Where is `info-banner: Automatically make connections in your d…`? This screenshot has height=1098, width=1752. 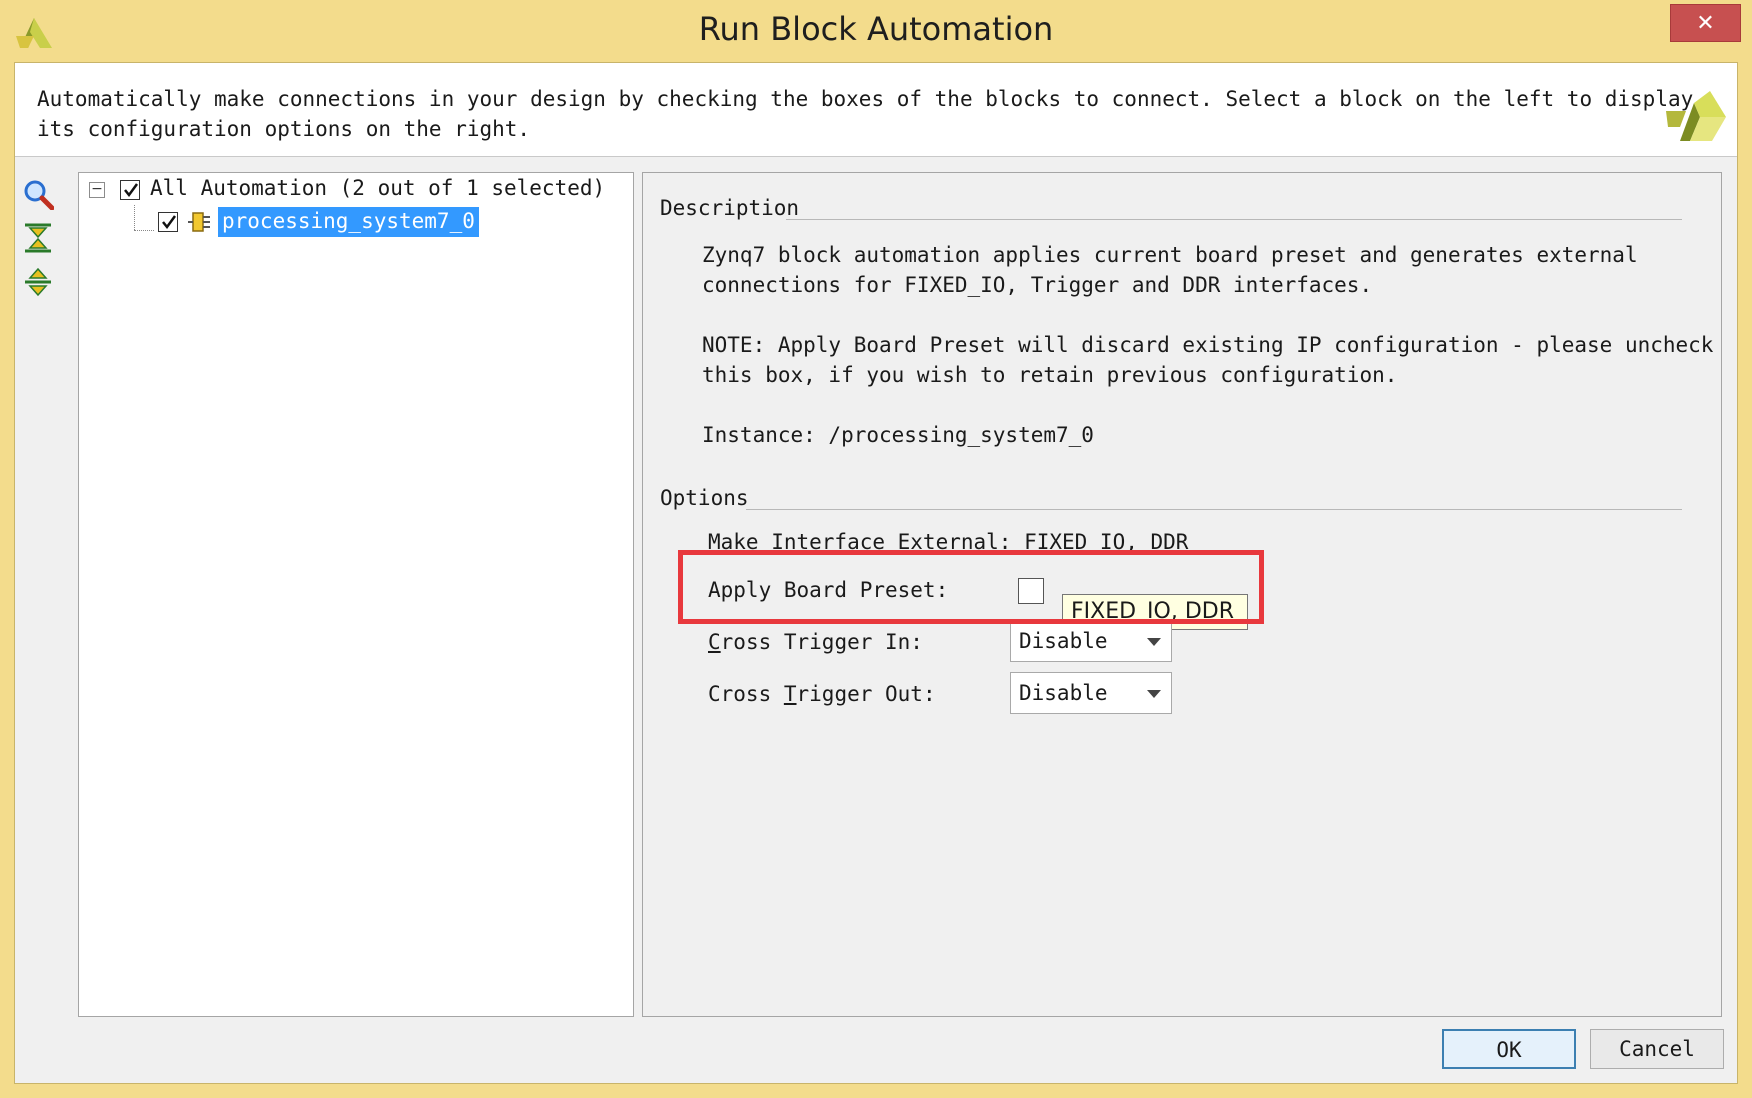 info-banner: Automatically make connections in your d… is located at coordinates (876, 110).